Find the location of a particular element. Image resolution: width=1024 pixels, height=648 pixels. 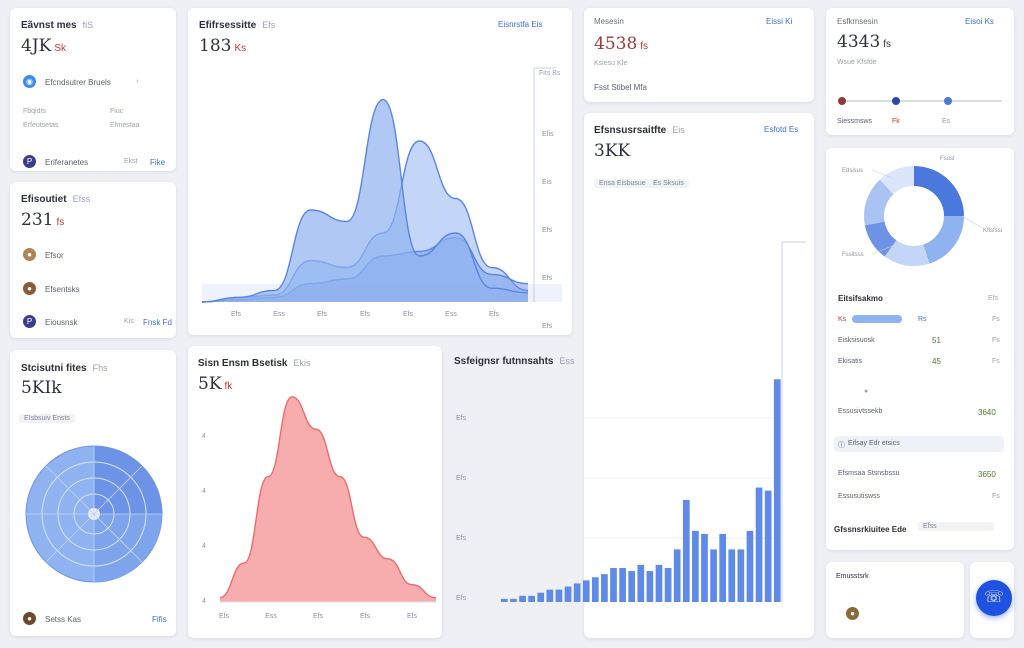

slider-value: Es is located at coordinates (946, 121).